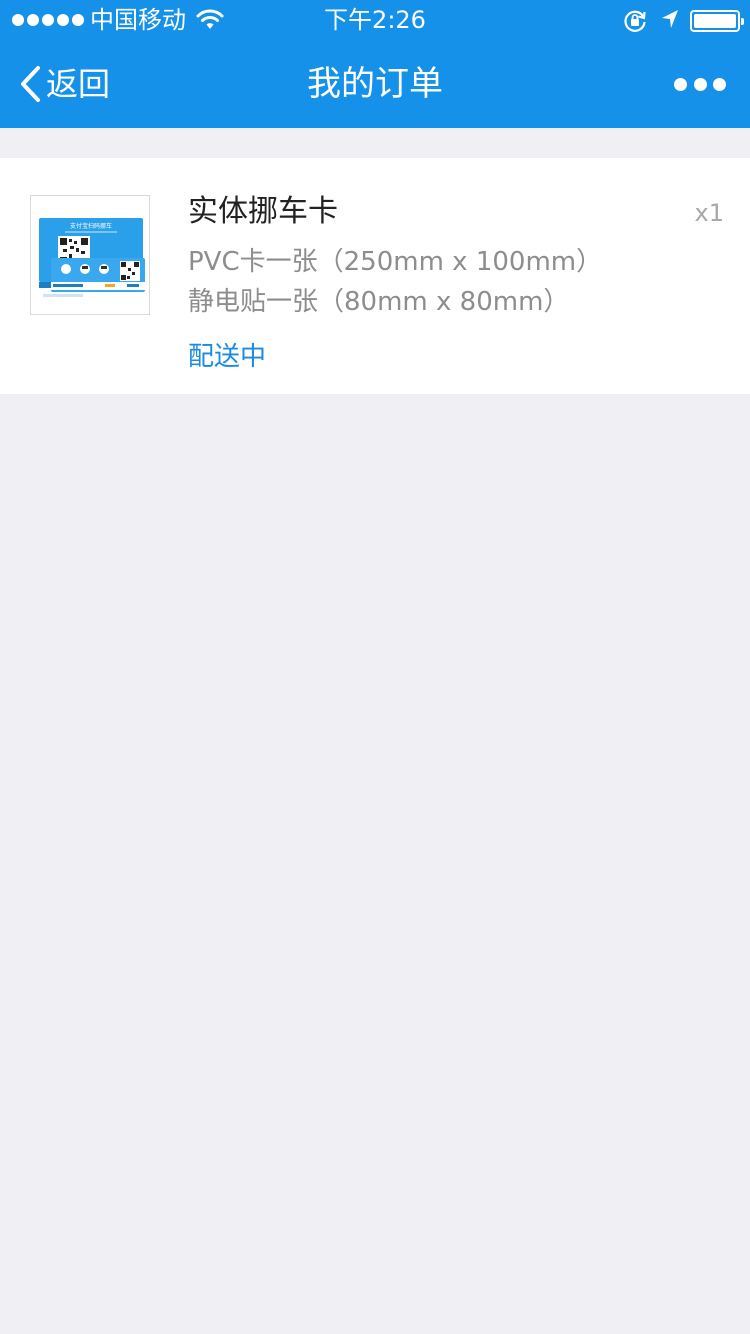 The height and width of the screenshot is (1334, 750). Describe the element at coordinates (263, 211) in the screenshot. I see `product-name: 实体挪车卡` at that location.